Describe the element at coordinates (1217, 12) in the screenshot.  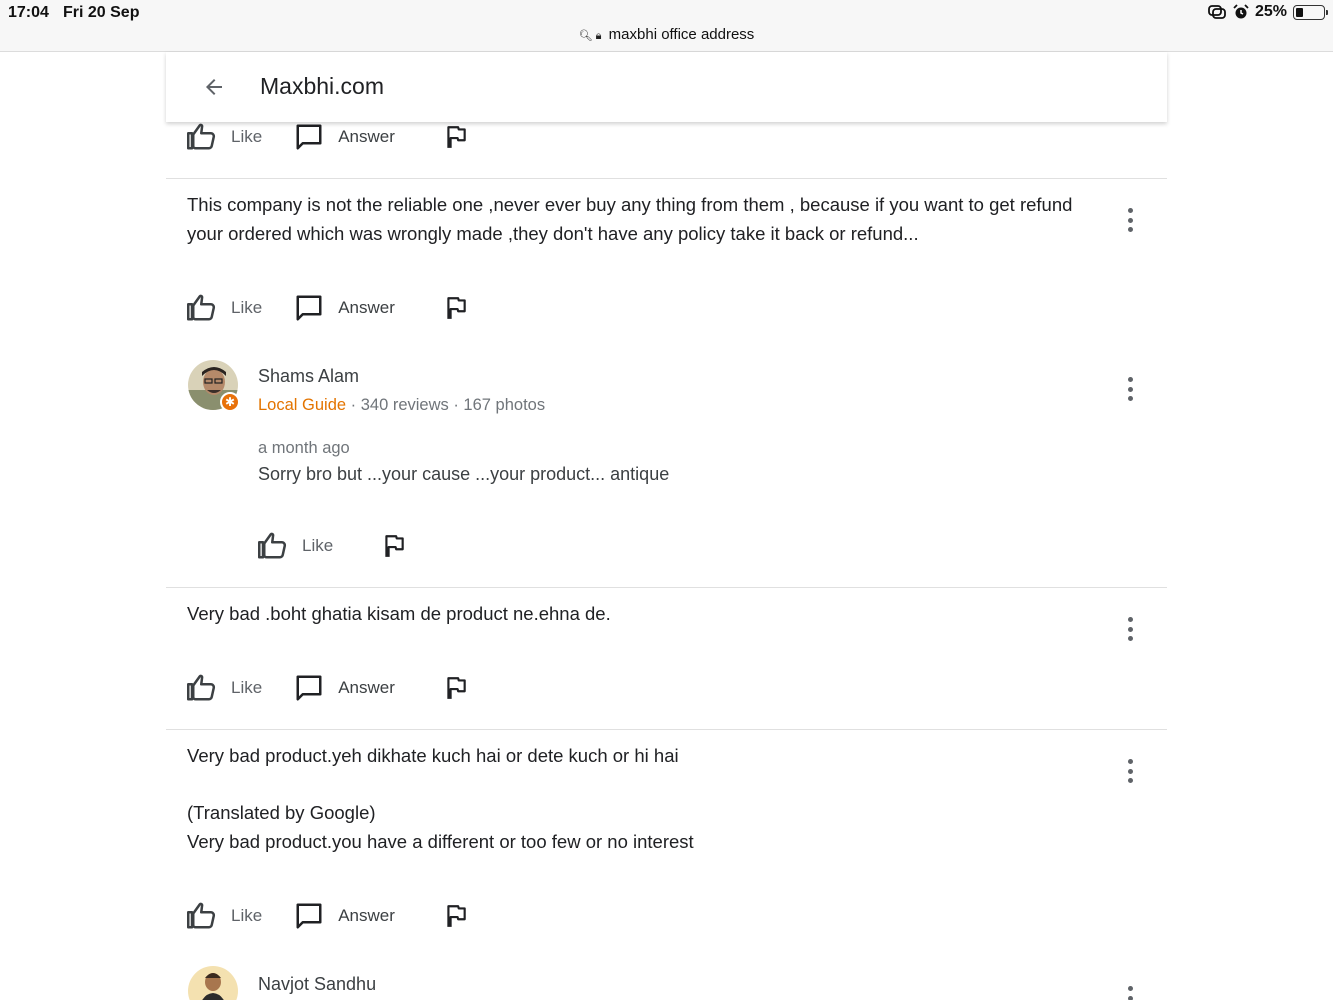
I see `screen-mirror-icon` at that location.